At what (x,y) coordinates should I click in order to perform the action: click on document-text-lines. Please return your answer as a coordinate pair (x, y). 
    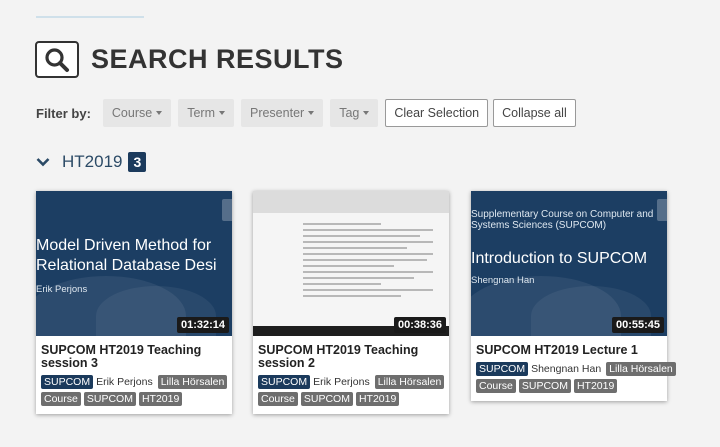
    Looking at the image, I should click on (368, 262).